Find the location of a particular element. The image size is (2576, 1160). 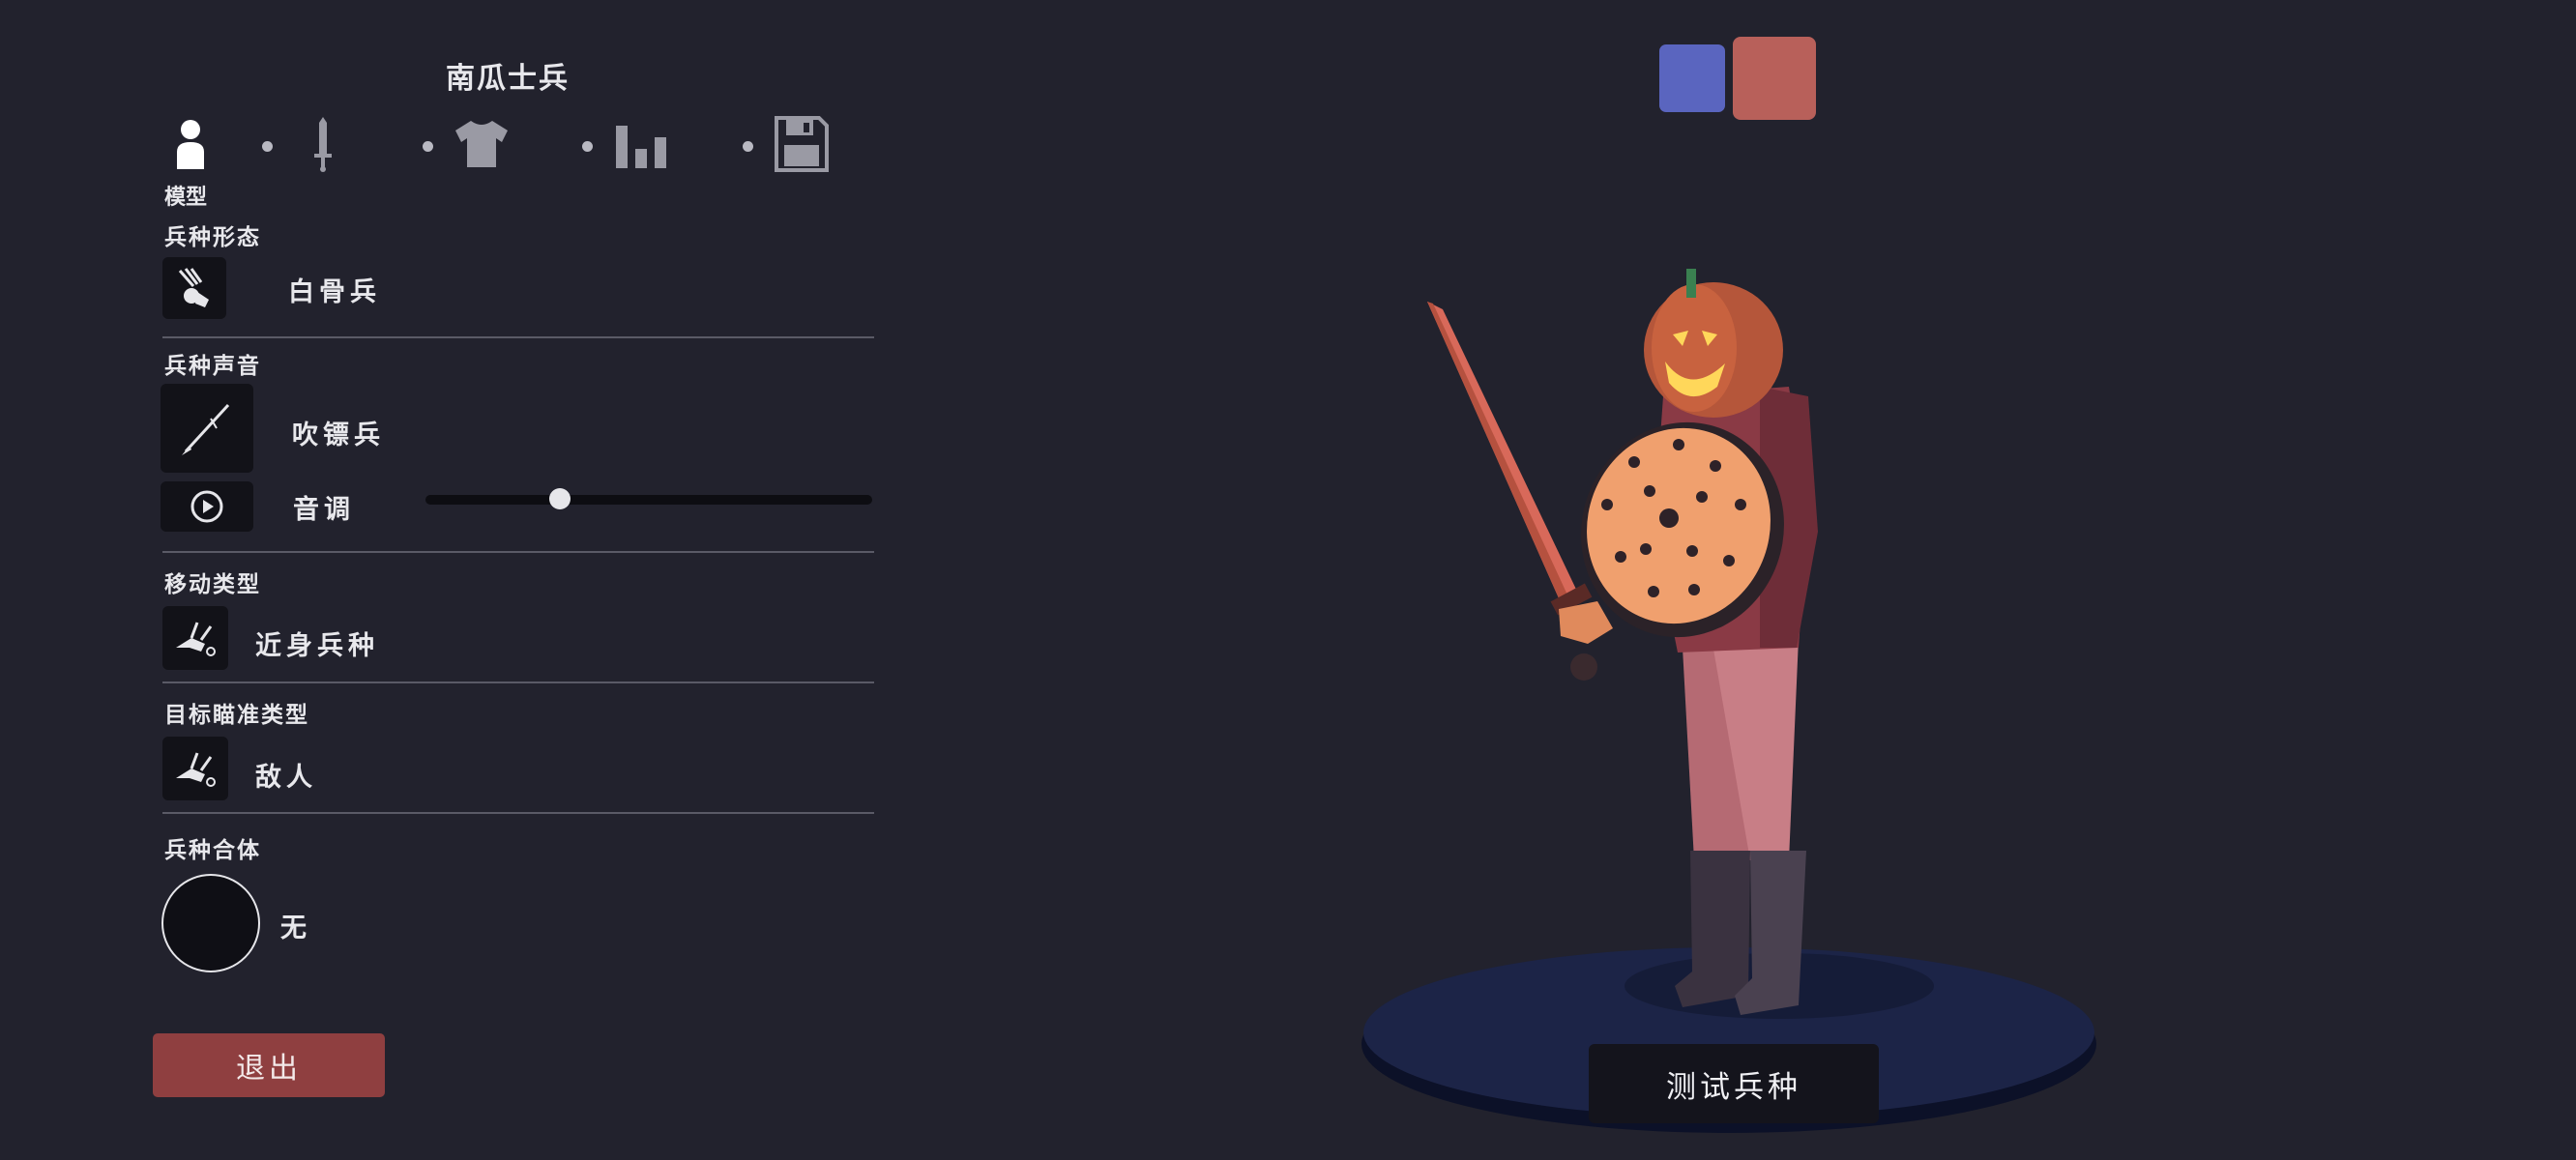

editor-tabs is located at coordinates (515, 147).